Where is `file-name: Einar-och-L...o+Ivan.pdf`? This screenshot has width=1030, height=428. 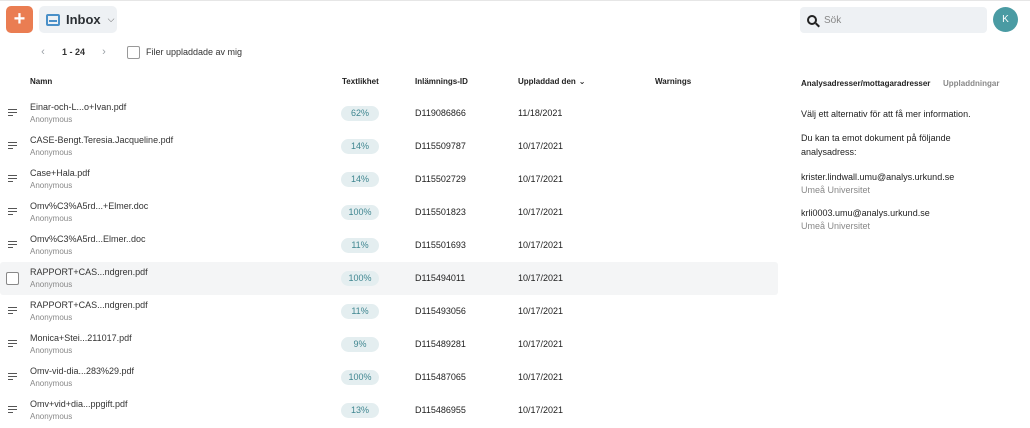 file-name: Einar-och-L...o+Ivan.pdf is located at coordinates (78, 107).